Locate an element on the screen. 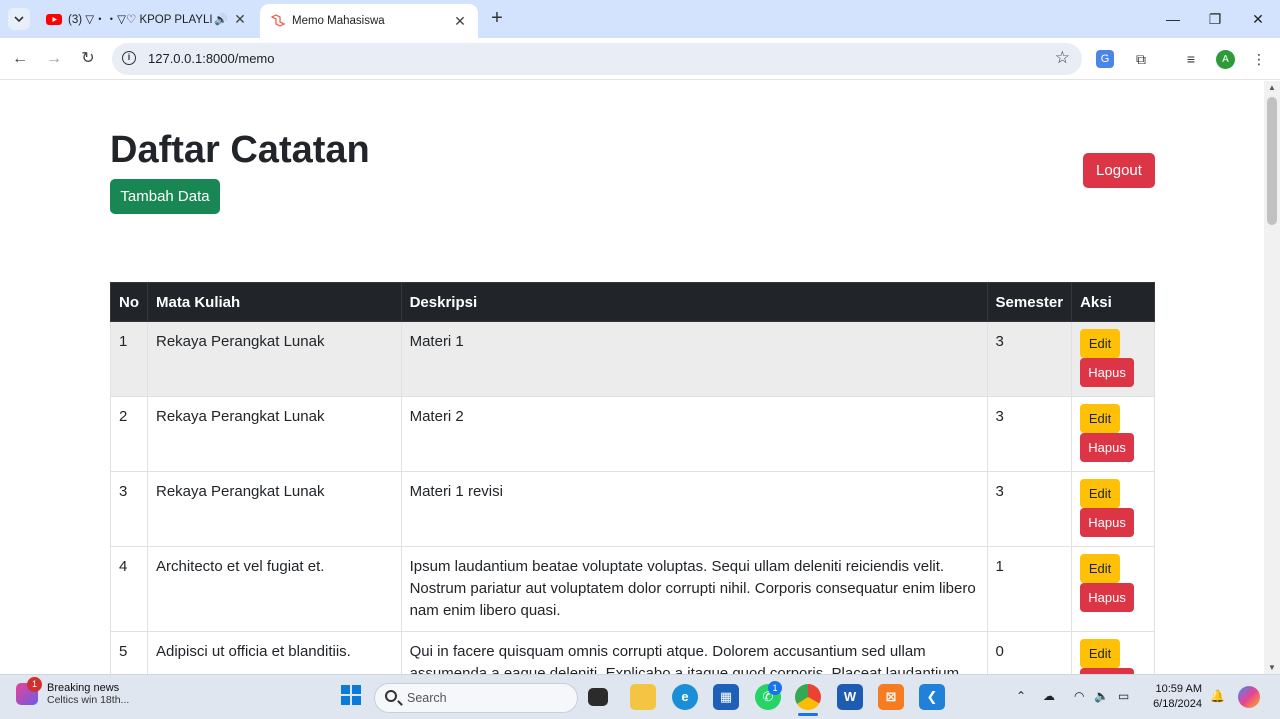 This screenshot has width=1280, height=719. start-icon is located at coordinates (351, 697).